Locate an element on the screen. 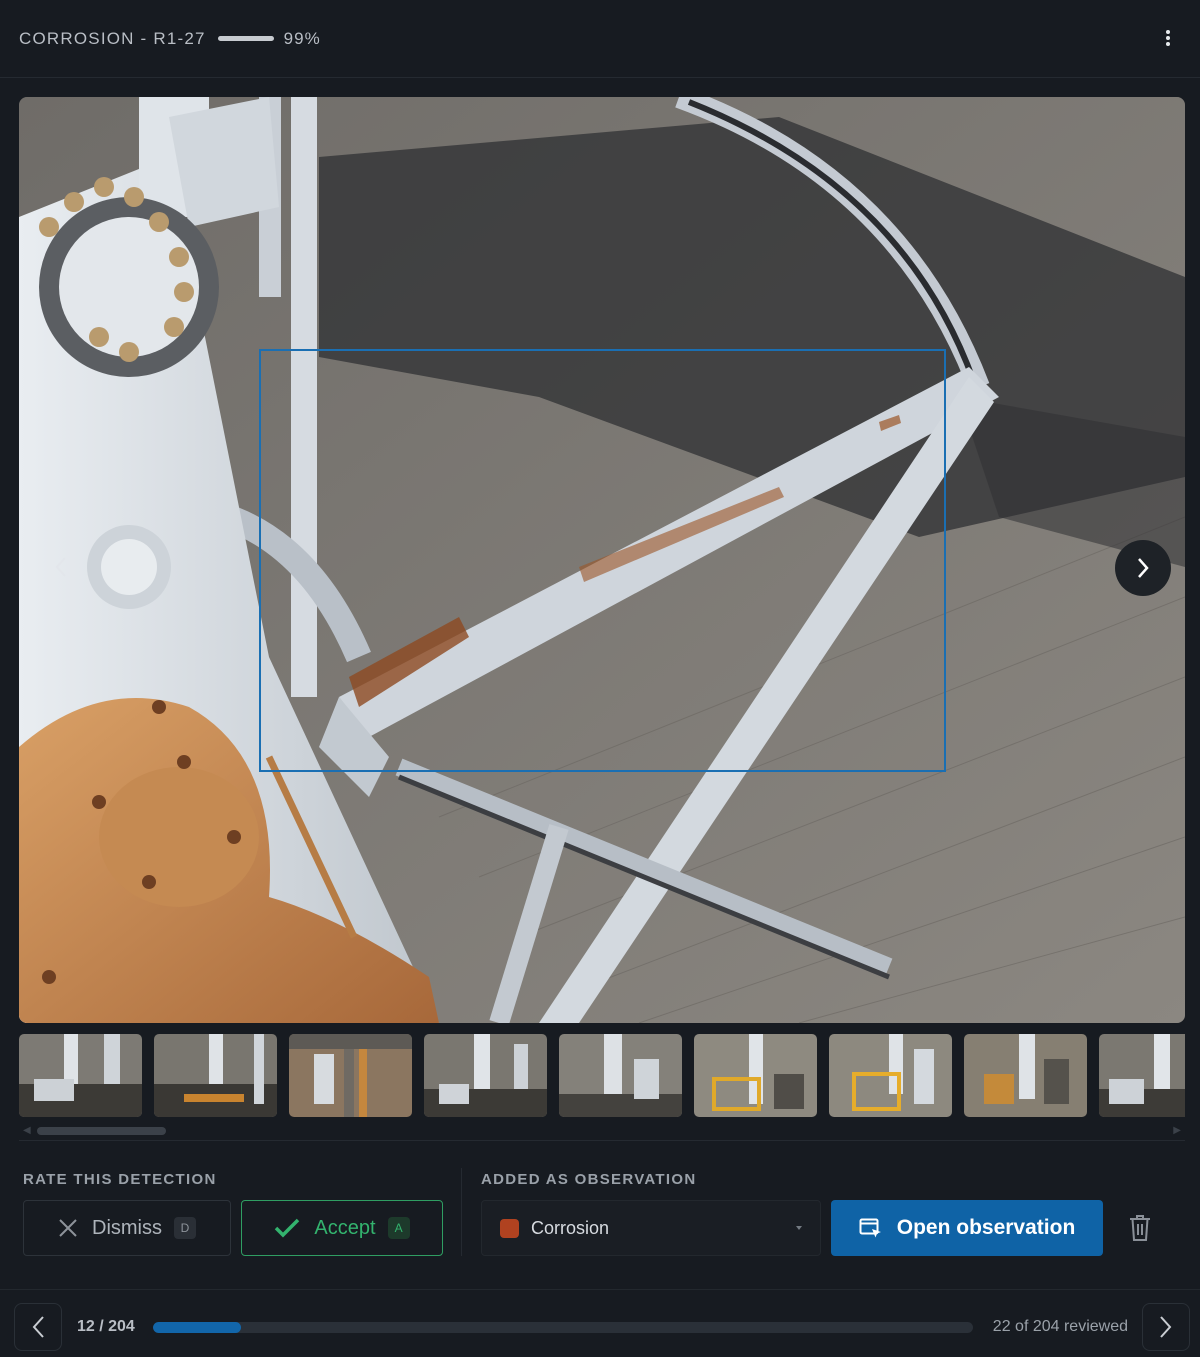 The height and width of the screenshot is (1357, 1200). observation-section-label: ADDED AS OBSERVATION is located at coordinates (589, 1179).